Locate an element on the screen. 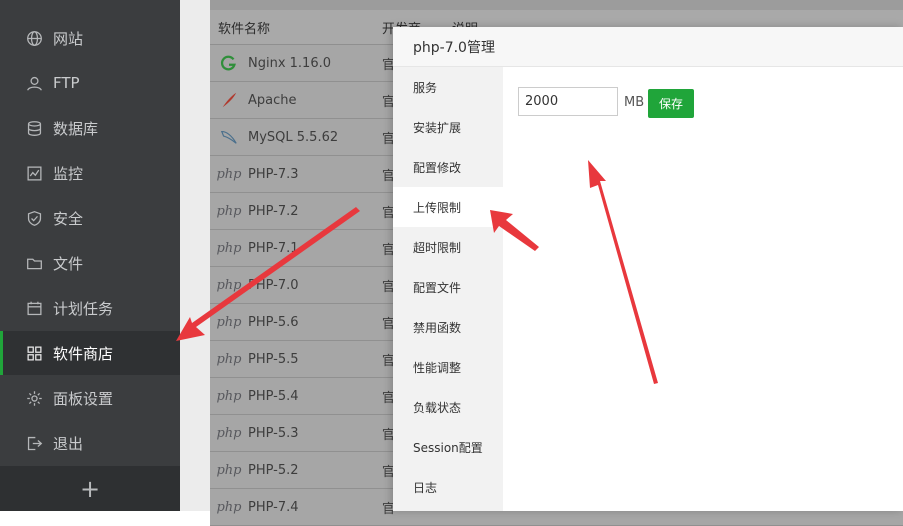 This screenshot has width=903, height=526. menu-item-upload-limit: 上传限制 is located at coordinates (448, 207).